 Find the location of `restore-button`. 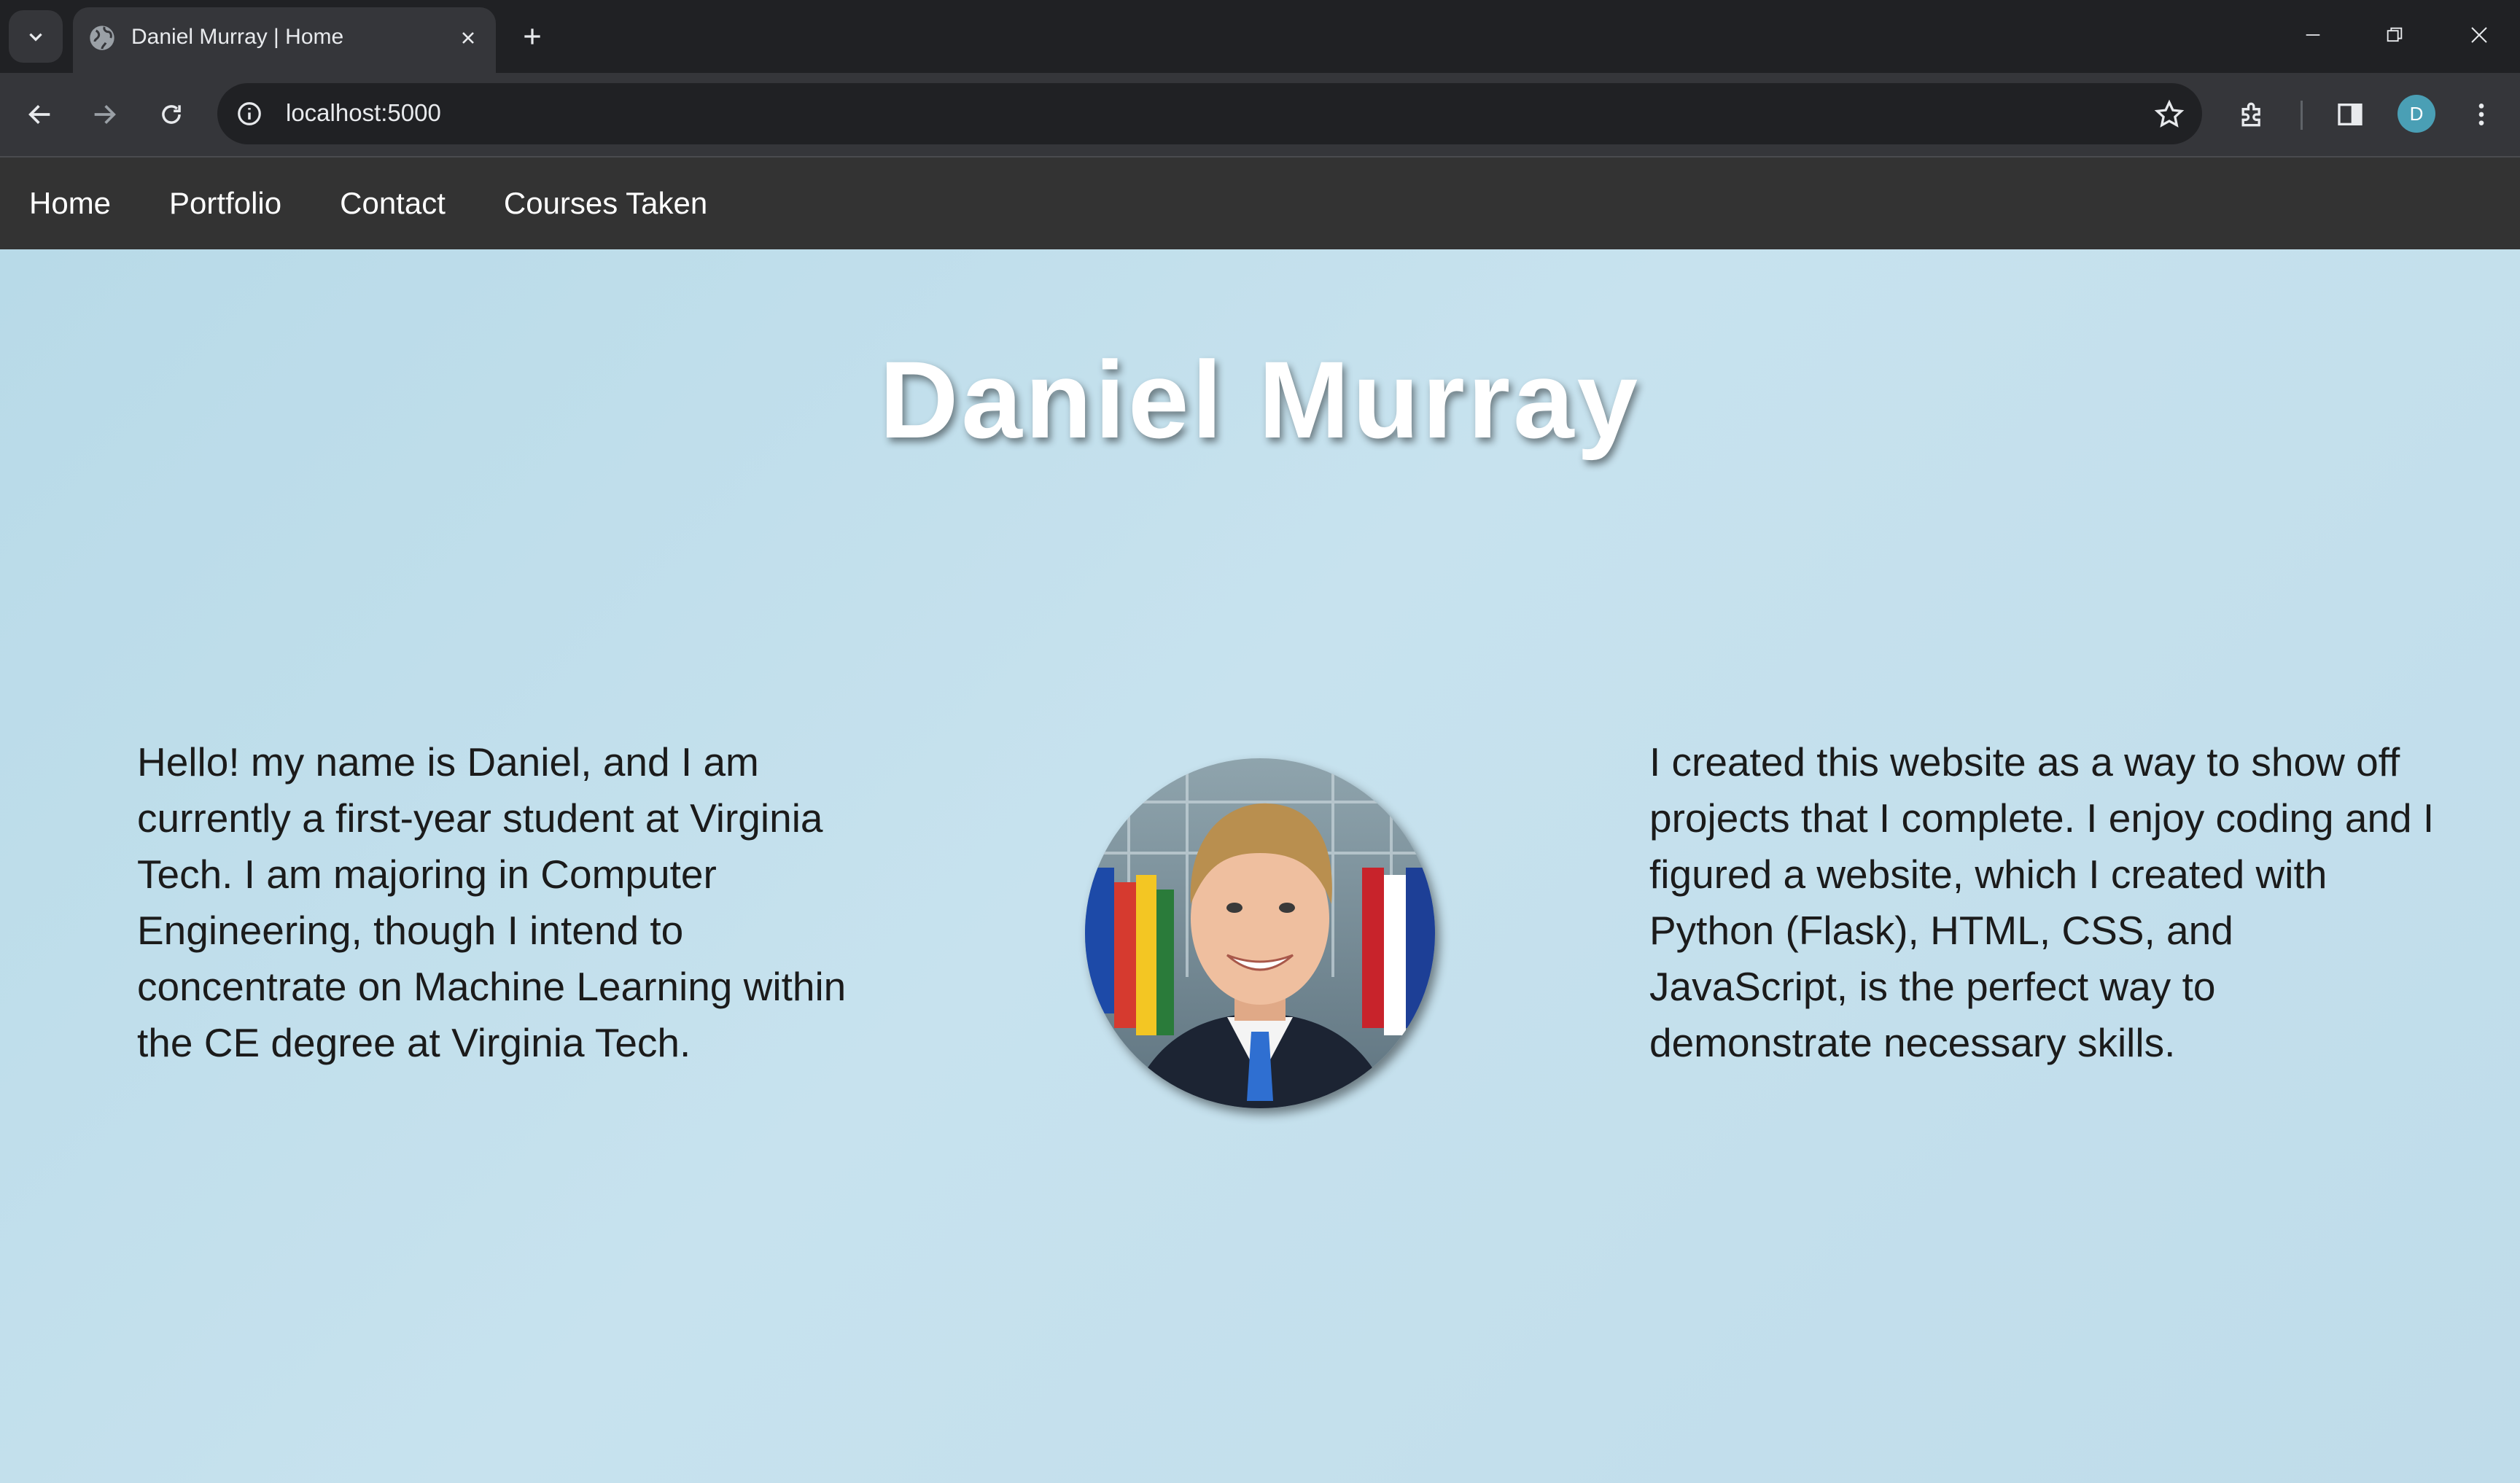

restore-button is located at coordinates (2394, 35).